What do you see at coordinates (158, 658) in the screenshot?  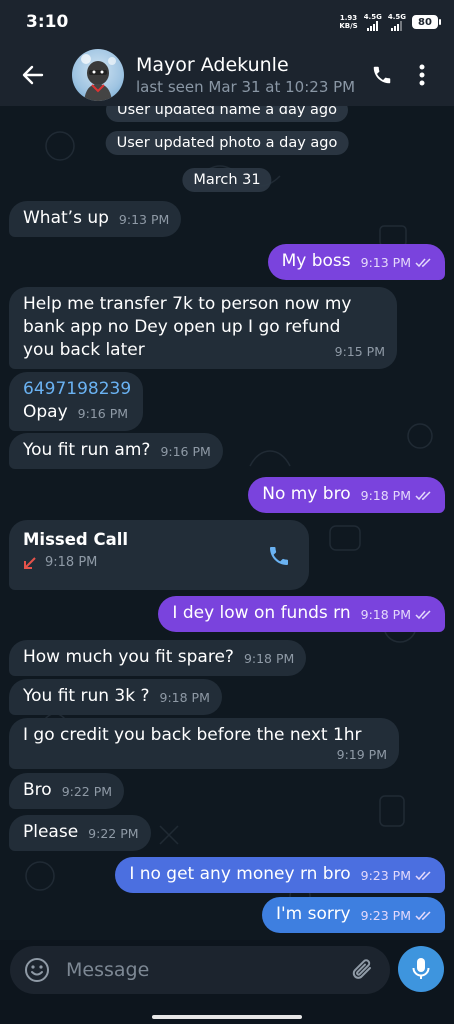 I see `message-incoming: How much you fit spare? 9:18 PM` at bounding box center [158, 658].